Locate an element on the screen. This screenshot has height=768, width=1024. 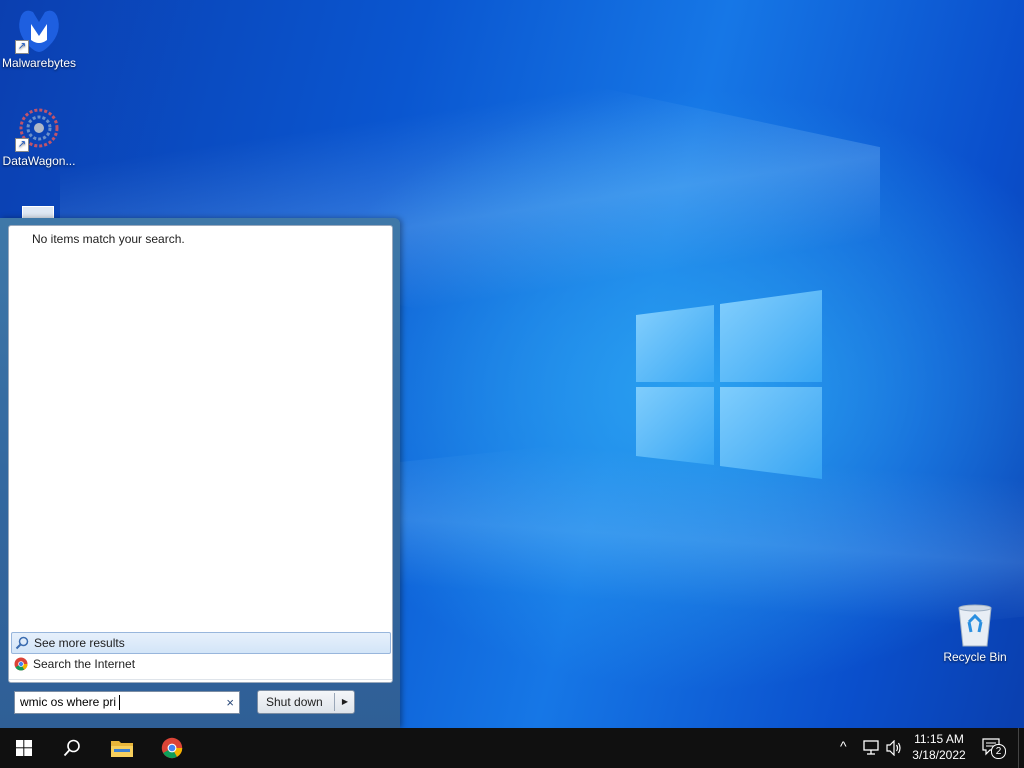
recycle-bin-icon is located at coordinates (975, 625).